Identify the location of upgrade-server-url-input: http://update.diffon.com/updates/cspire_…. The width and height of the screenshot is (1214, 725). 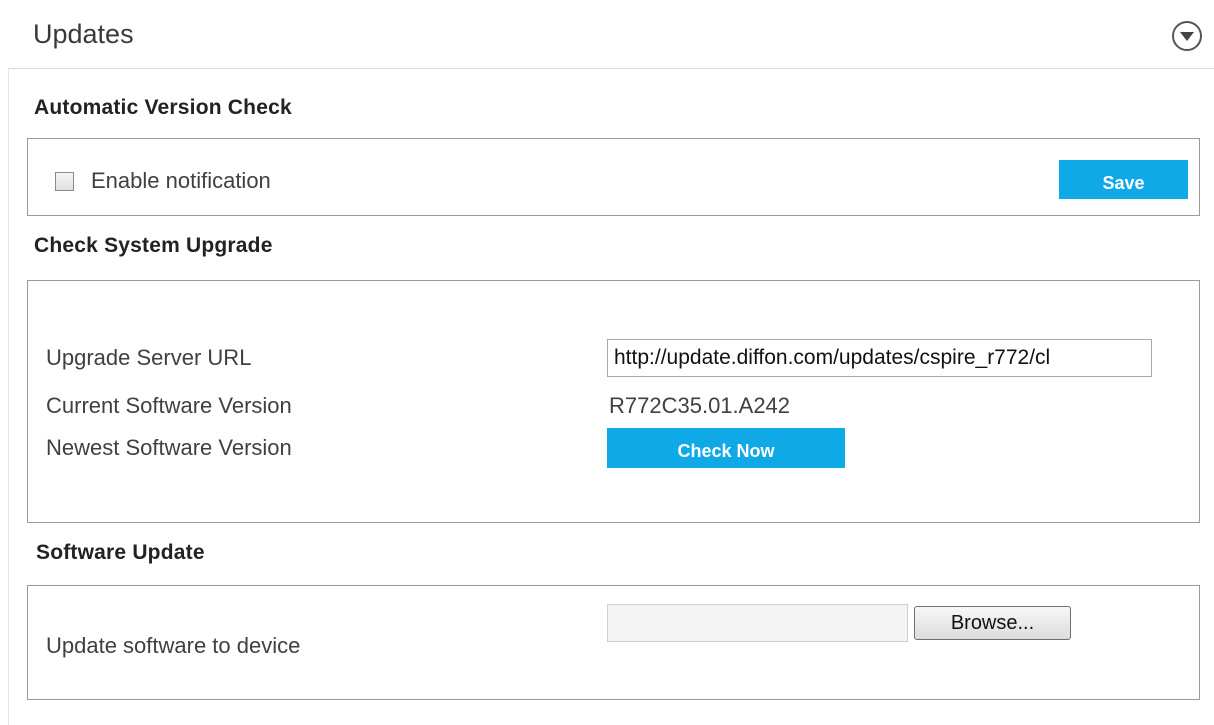
(879, 358).